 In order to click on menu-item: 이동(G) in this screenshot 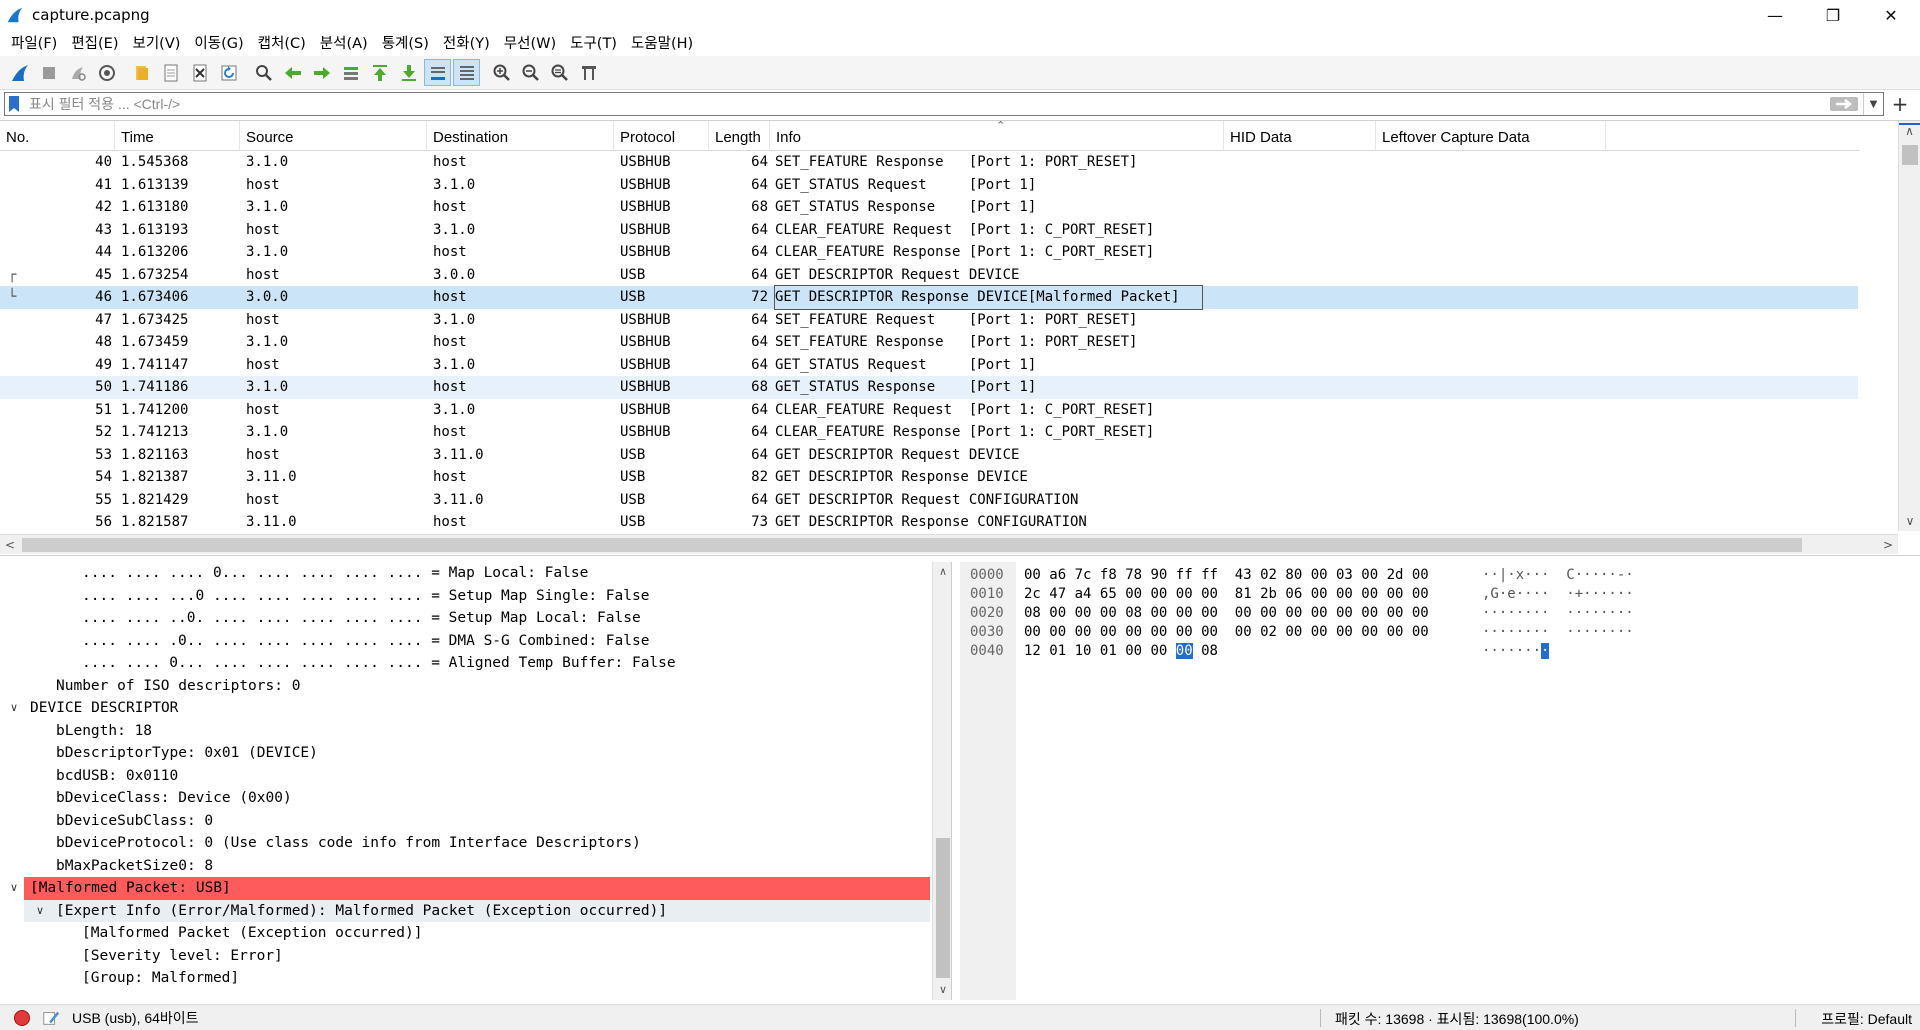, I will do `click(218, 42)`.